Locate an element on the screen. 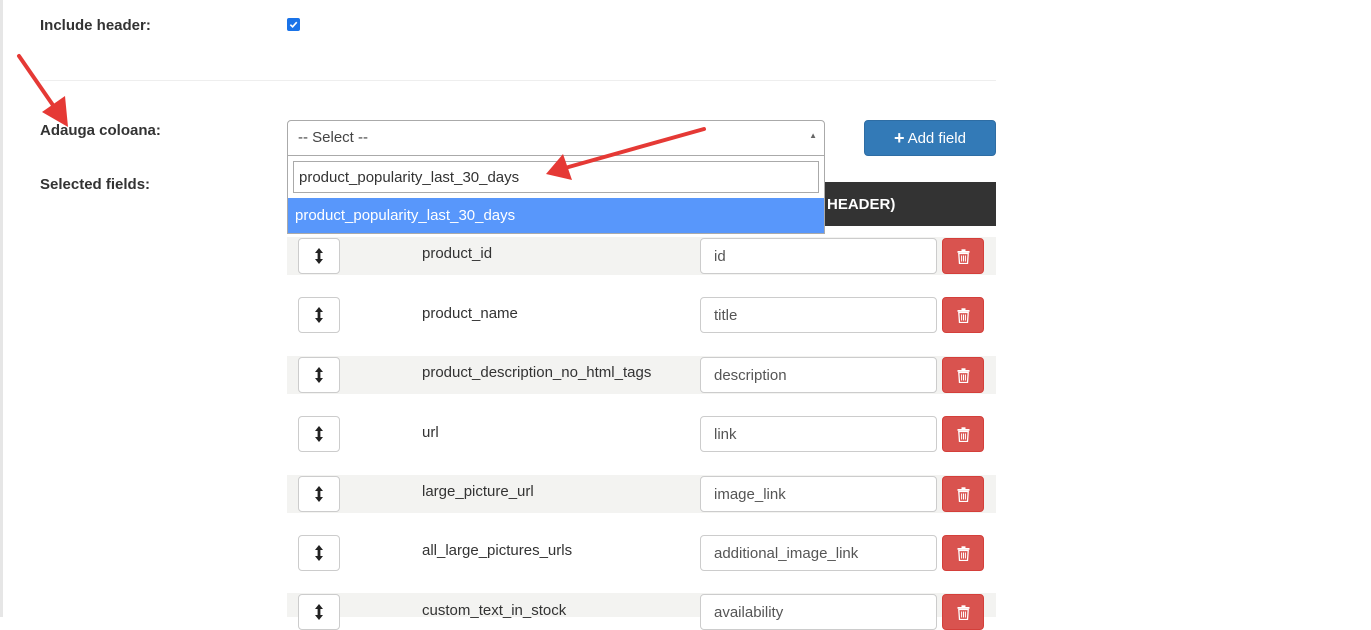 The width and height of the screenshot is (1371, 630). left-border is located at coordinates (1, 308).